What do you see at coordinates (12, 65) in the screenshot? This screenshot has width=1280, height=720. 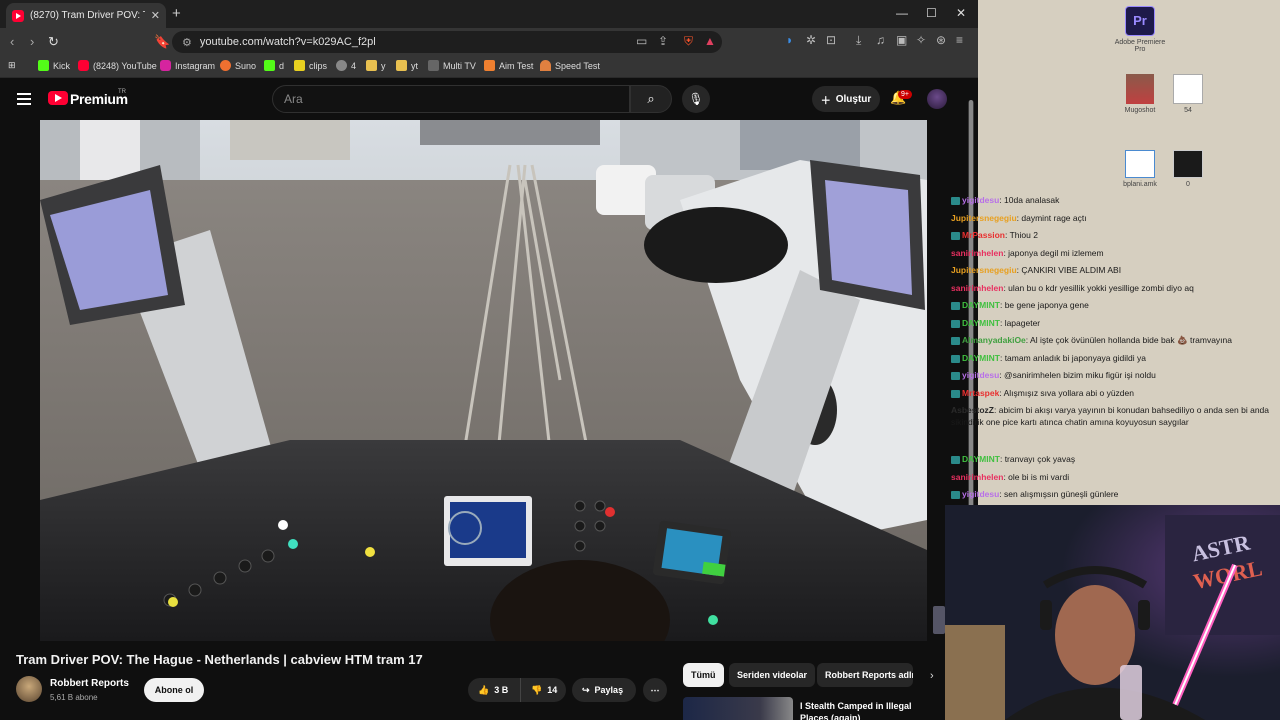 I see `apps-grid-icon: ⊞` at bounding box center [12, 65].